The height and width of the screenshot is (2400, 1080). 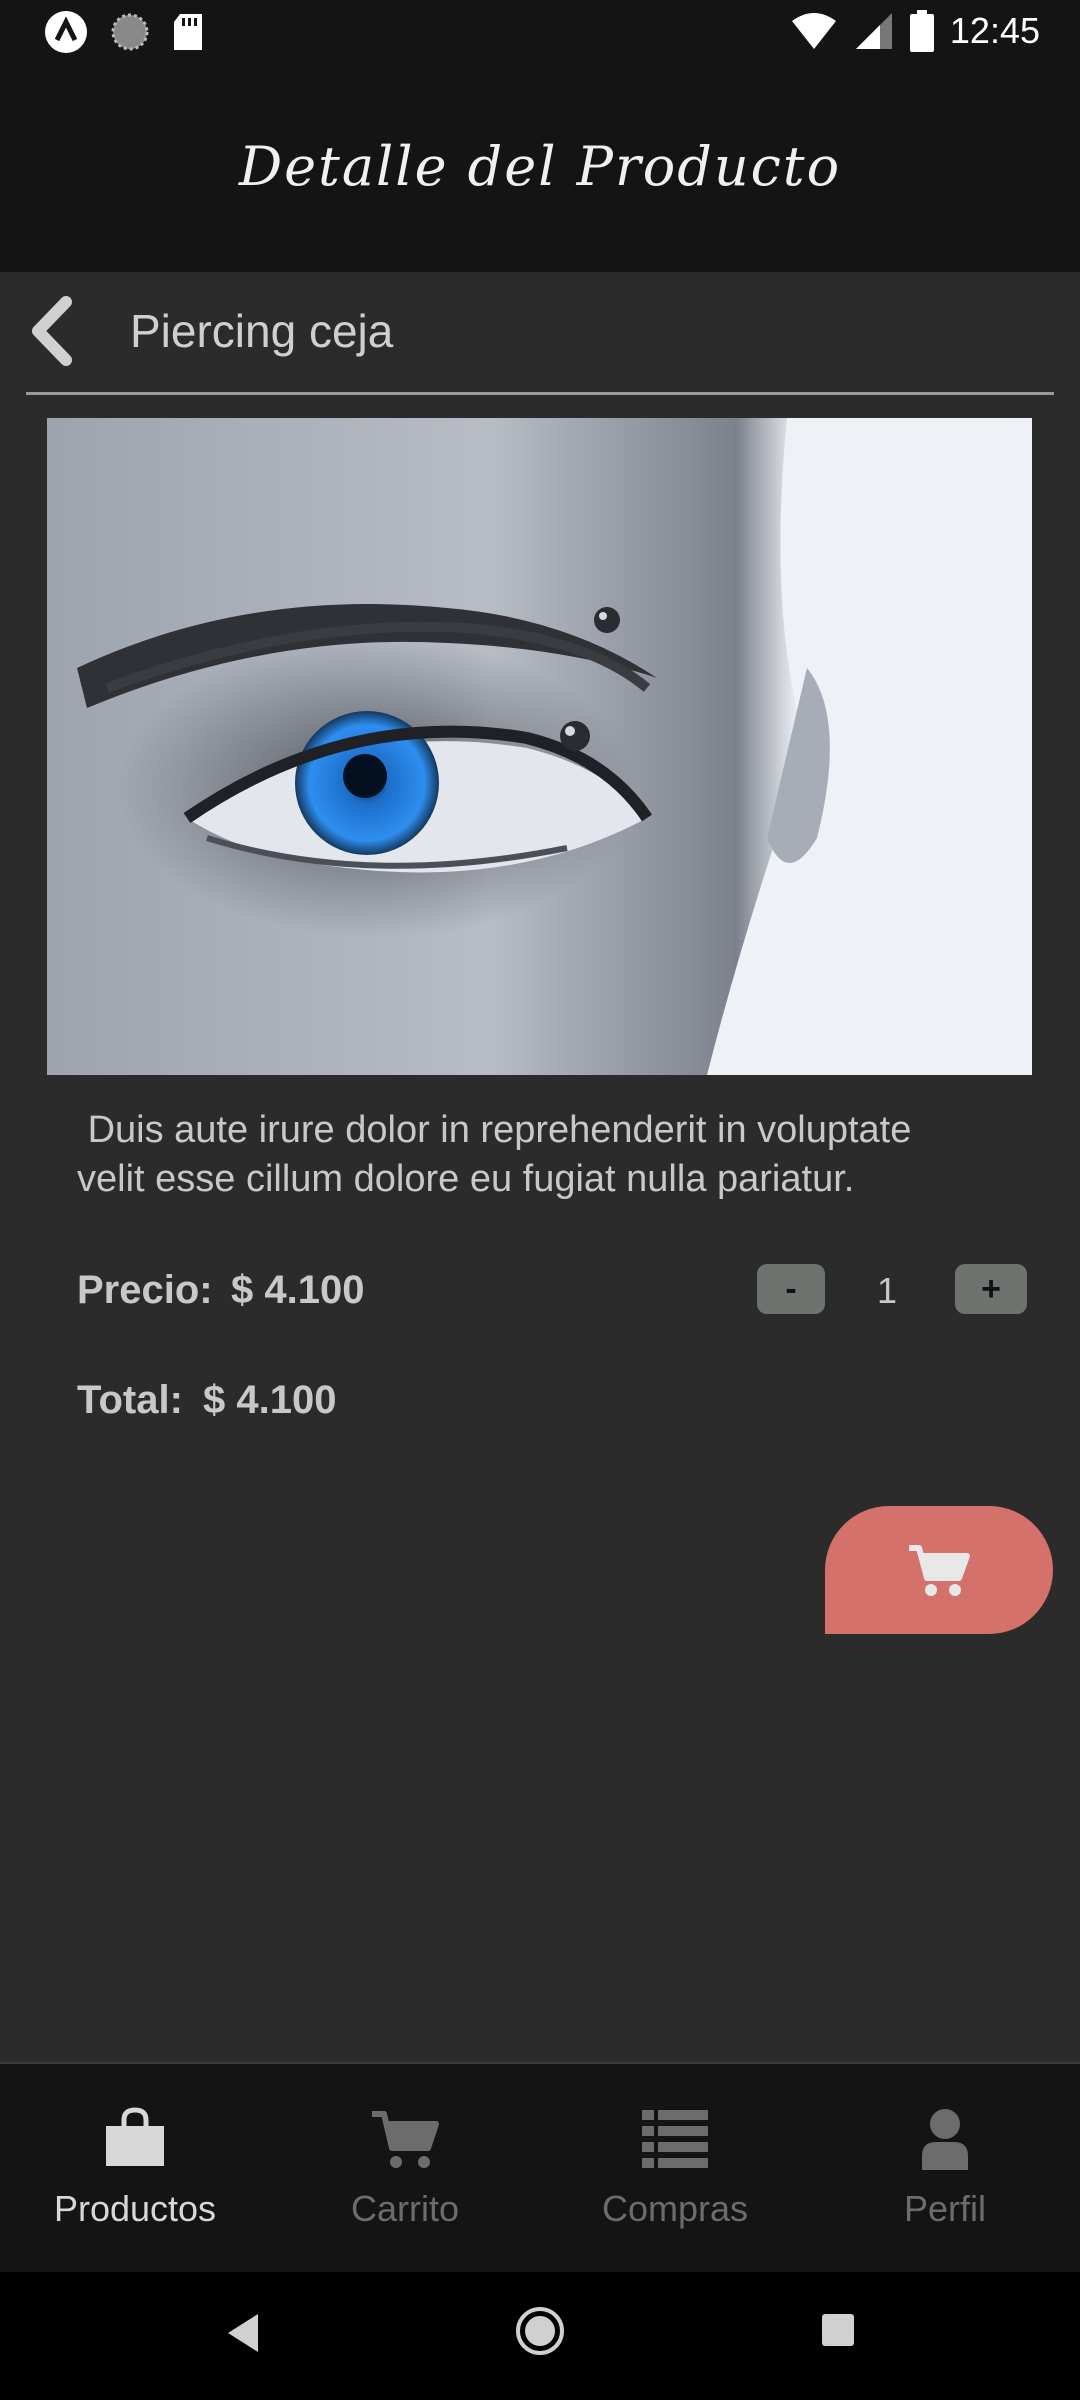 What do you see at coordinates (675, 2139) in the screenshot?
I see `list-icon` at bounding box center [675, 2139].